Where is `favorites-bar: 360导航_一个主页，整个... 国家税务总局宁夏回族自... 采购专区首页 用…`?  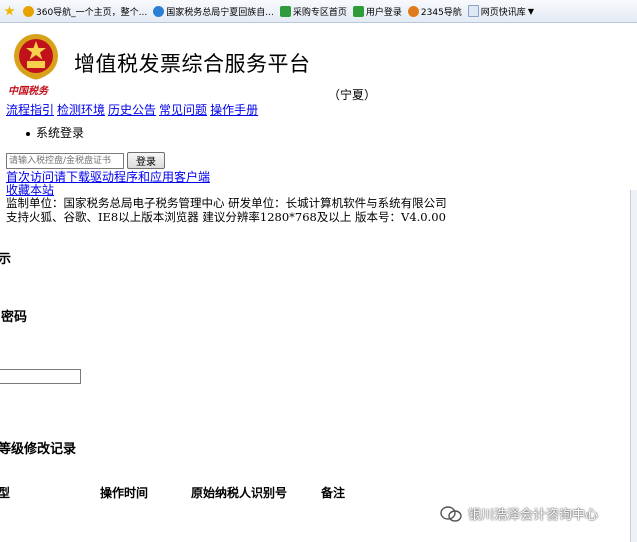
favorites-bar: 360导航_一个主页，整个... 国家税务总局宁夏回族自... 采购专区首页 用… is located at coordinates (318, 11).